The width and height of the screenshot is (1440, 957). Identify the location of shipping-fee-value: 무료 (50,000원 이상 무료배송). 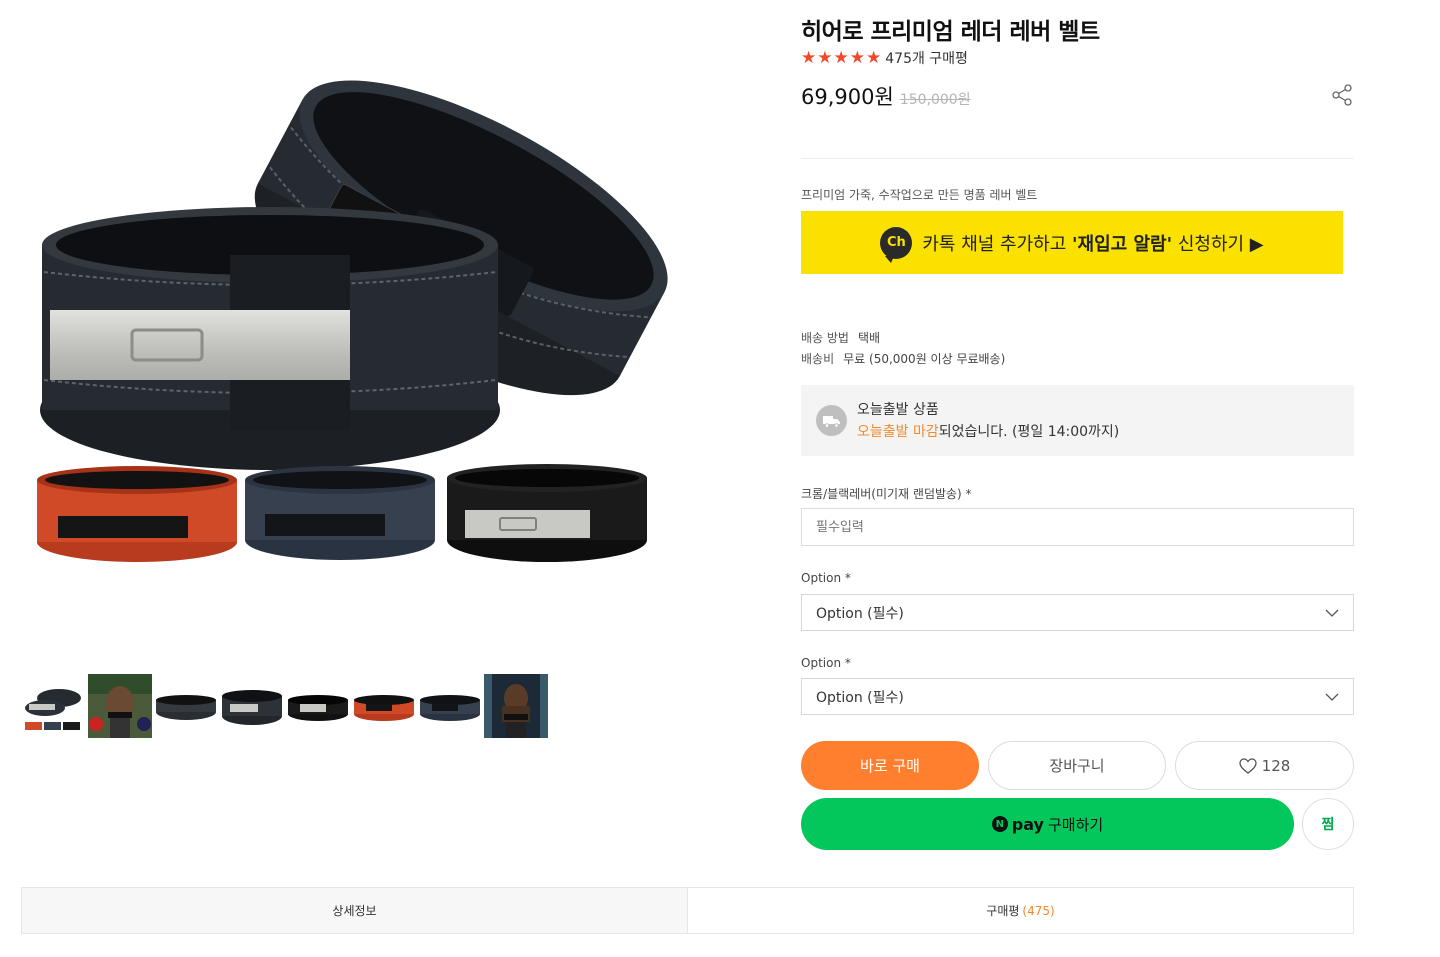
(924, 359).